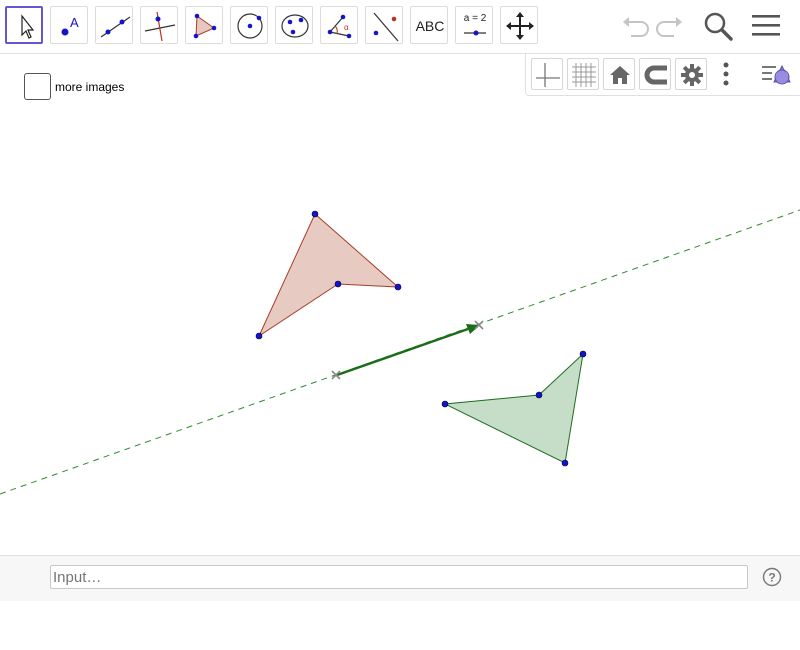  I want to click on algebra-input-field, so click(399, 577).